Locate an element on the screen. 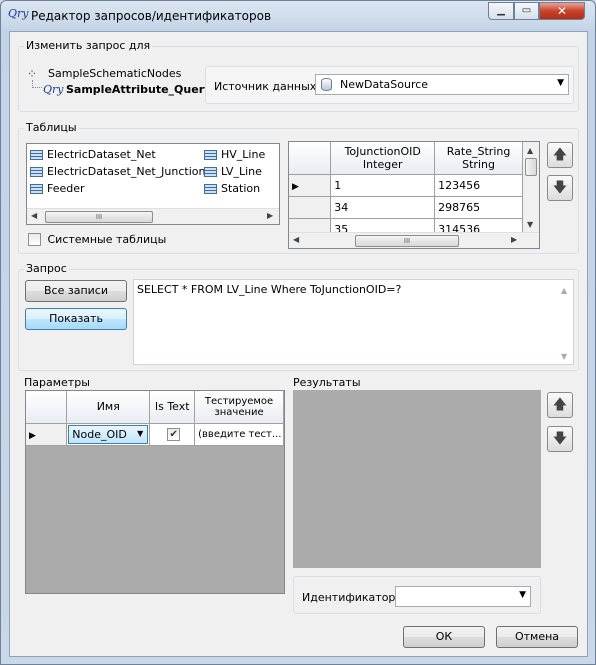  param-name-value: Node_OID is located at coordinates (99, 434).